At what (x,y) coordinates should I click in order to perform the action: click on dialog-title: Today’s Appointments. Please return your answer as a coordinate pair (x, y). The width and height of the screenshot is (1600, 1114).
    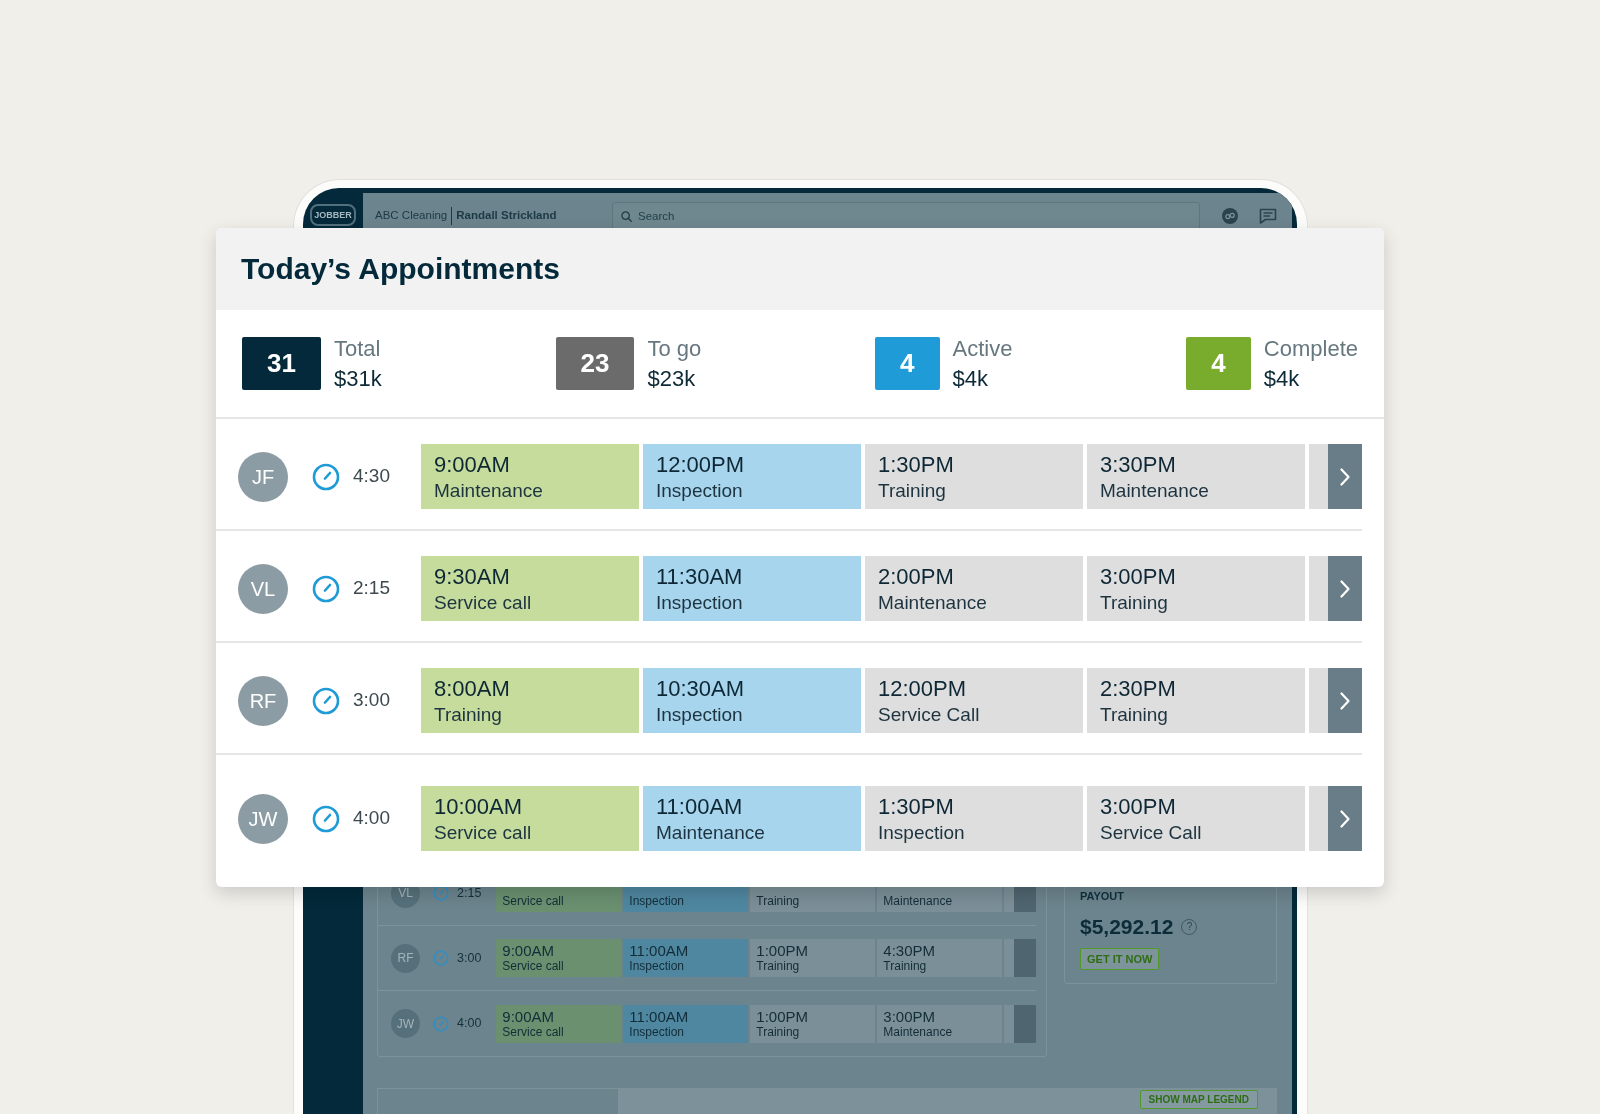
    Looking at the image, I should click on (400, 269).